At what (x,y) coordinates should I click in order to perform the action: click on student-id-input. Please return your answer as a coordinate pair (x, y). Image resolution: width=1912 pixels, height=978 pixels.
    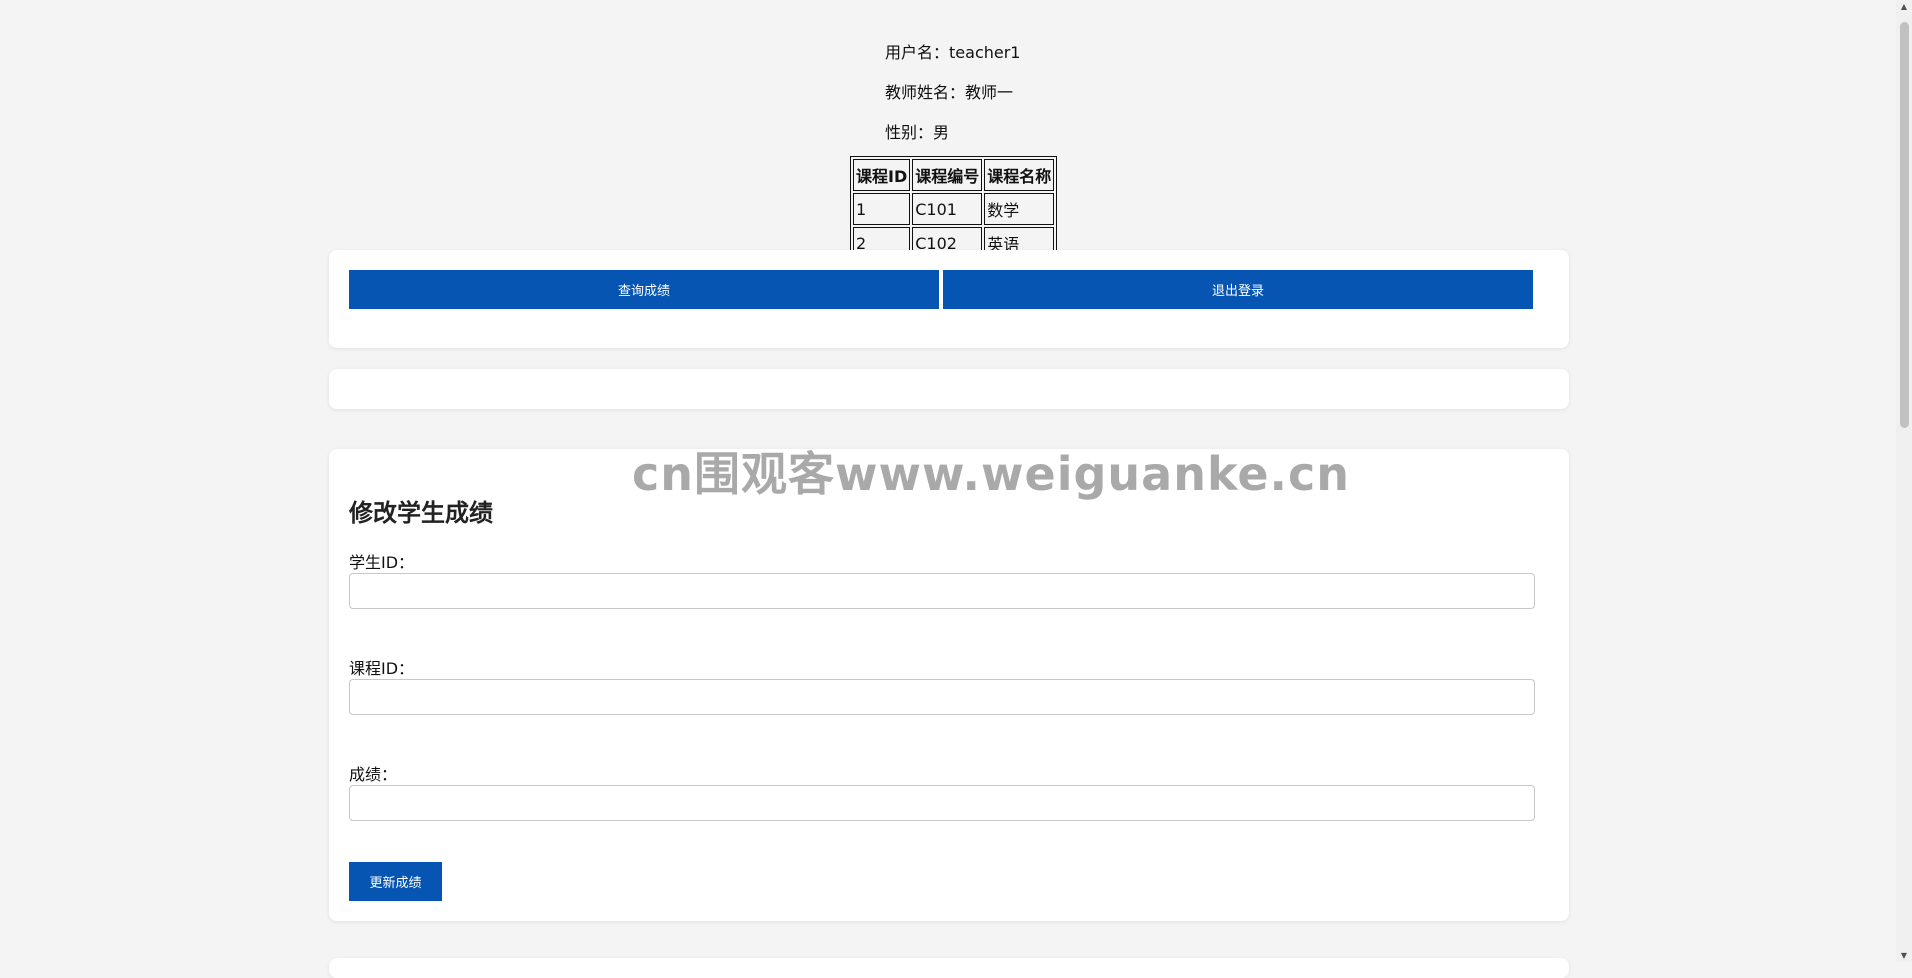
    Looking at the image, I should click on (942, 591).